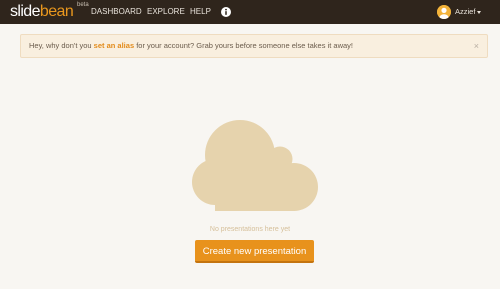 This screenshot has height=289, width=500. I want to click on beta-badge: beta, so click(83, 5).